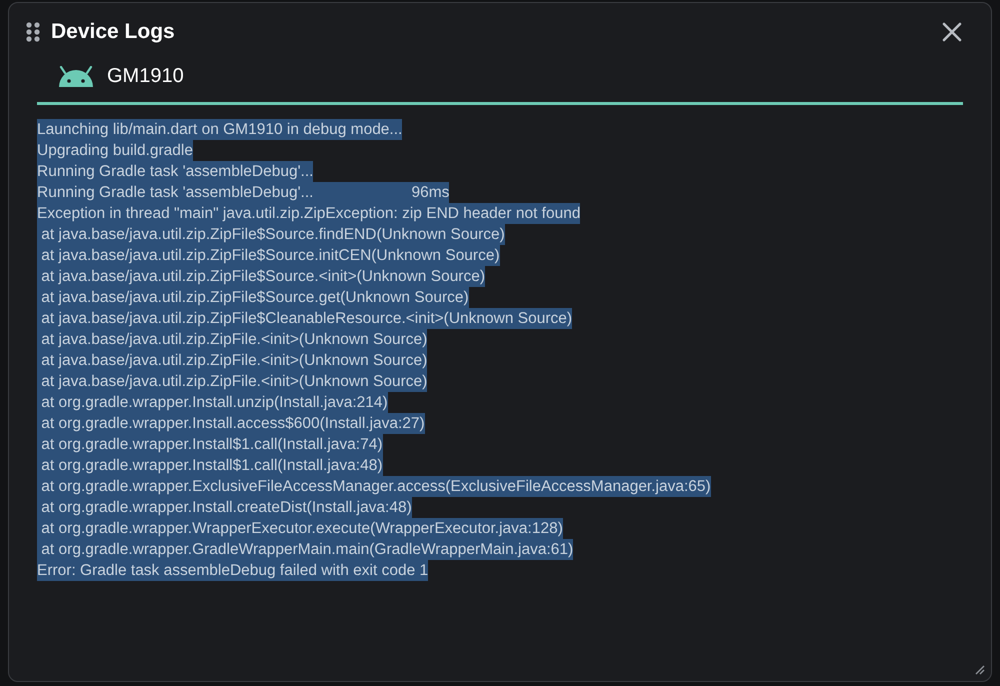 Image resolution: width=1000 pixels, height=686 pixels. Describe the element at coordinates (76, 77) in the screenshot. I see `android-icon` at that location.